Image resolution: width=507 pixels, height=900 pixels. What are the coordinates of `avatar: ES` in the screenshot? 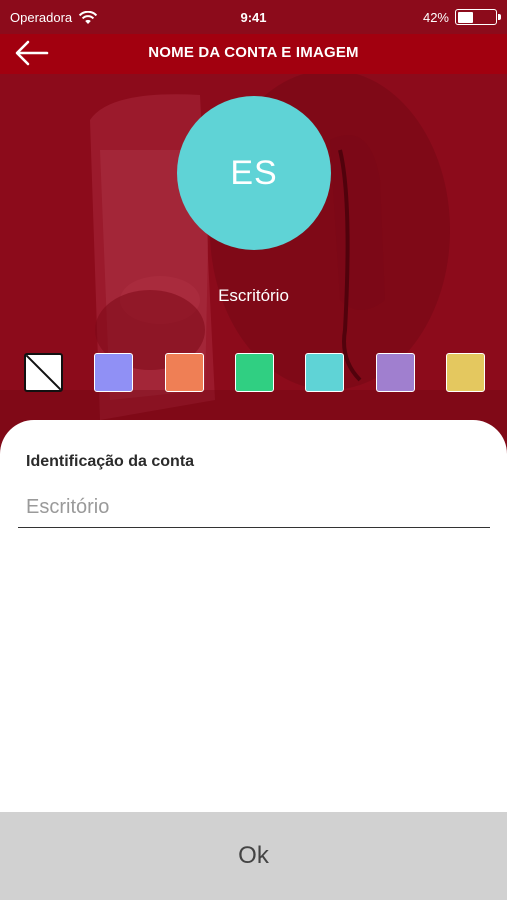 It's located at (254, 173).